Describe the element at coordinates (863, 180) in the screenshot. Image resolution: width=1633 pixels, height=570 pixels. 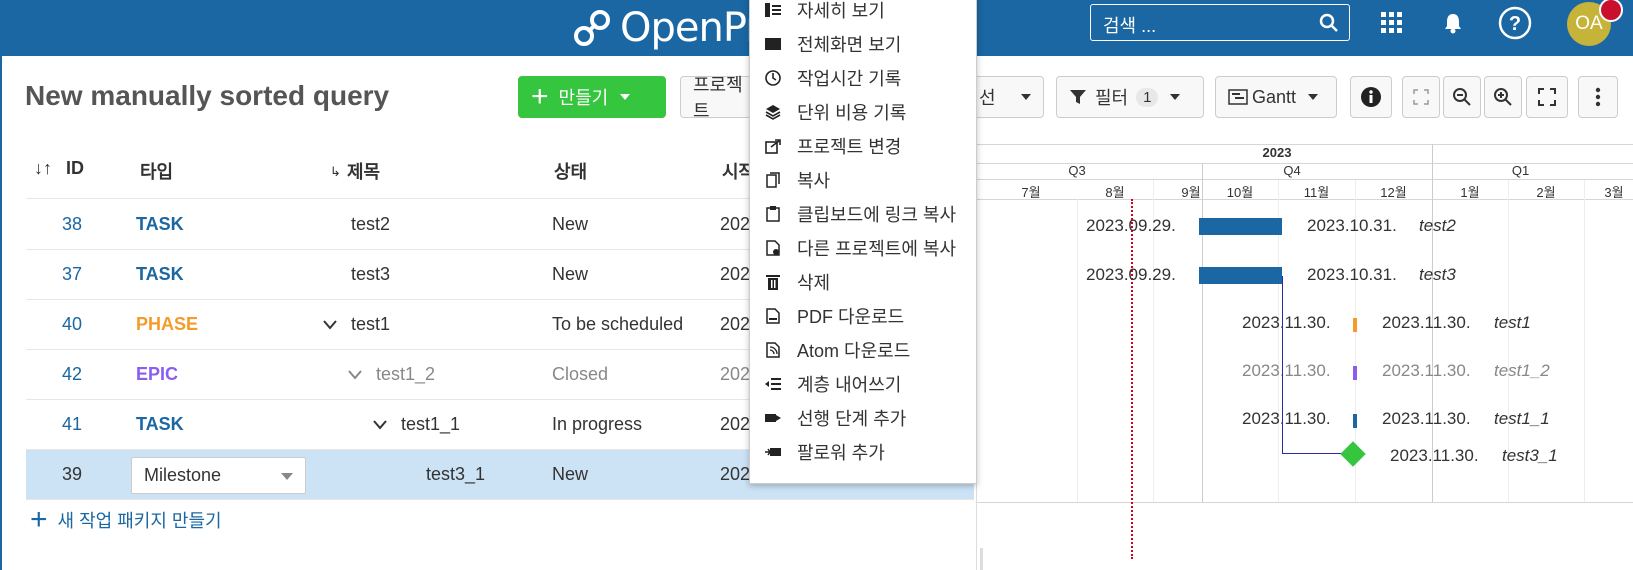
I see `menu-item-copy: 복사` at that location.